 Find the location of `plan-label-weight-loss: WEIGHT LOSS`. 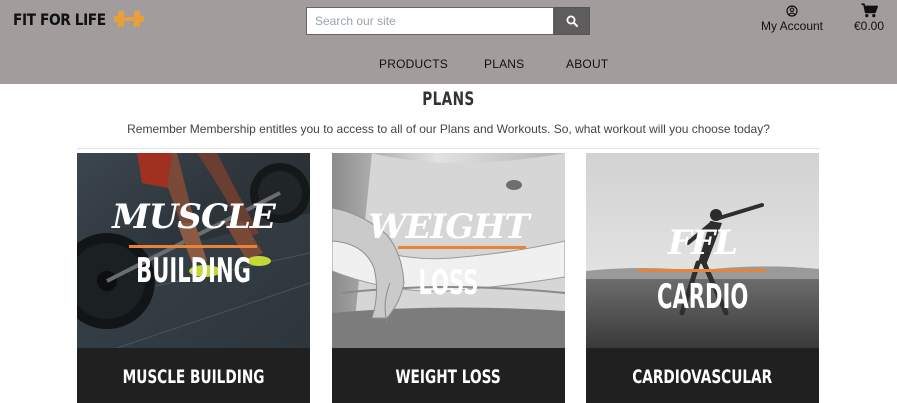

plan-label-weight-loss: WEIGHT LOSS is located at coordinates (448, 377).